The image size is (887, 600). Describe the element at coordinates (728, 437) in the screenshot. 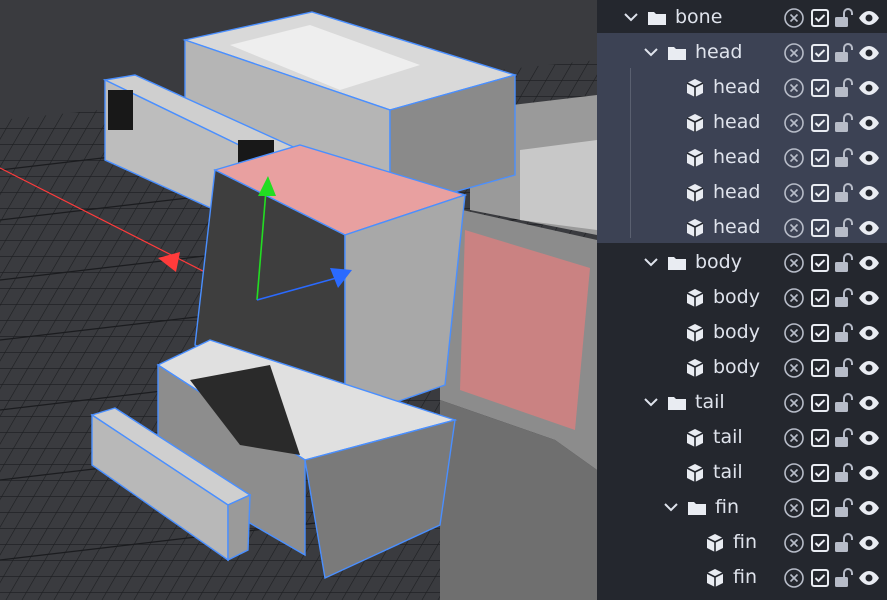

I see `outliner-row-label: tail` at that location.